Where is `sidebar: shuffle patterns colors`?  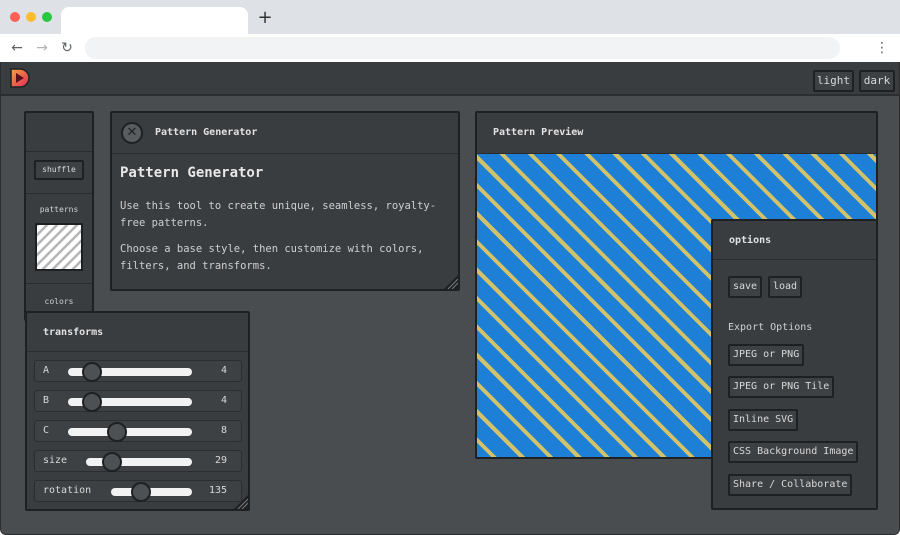 sidebar: shuffle patterns colors is located at coordinates (59, 216).